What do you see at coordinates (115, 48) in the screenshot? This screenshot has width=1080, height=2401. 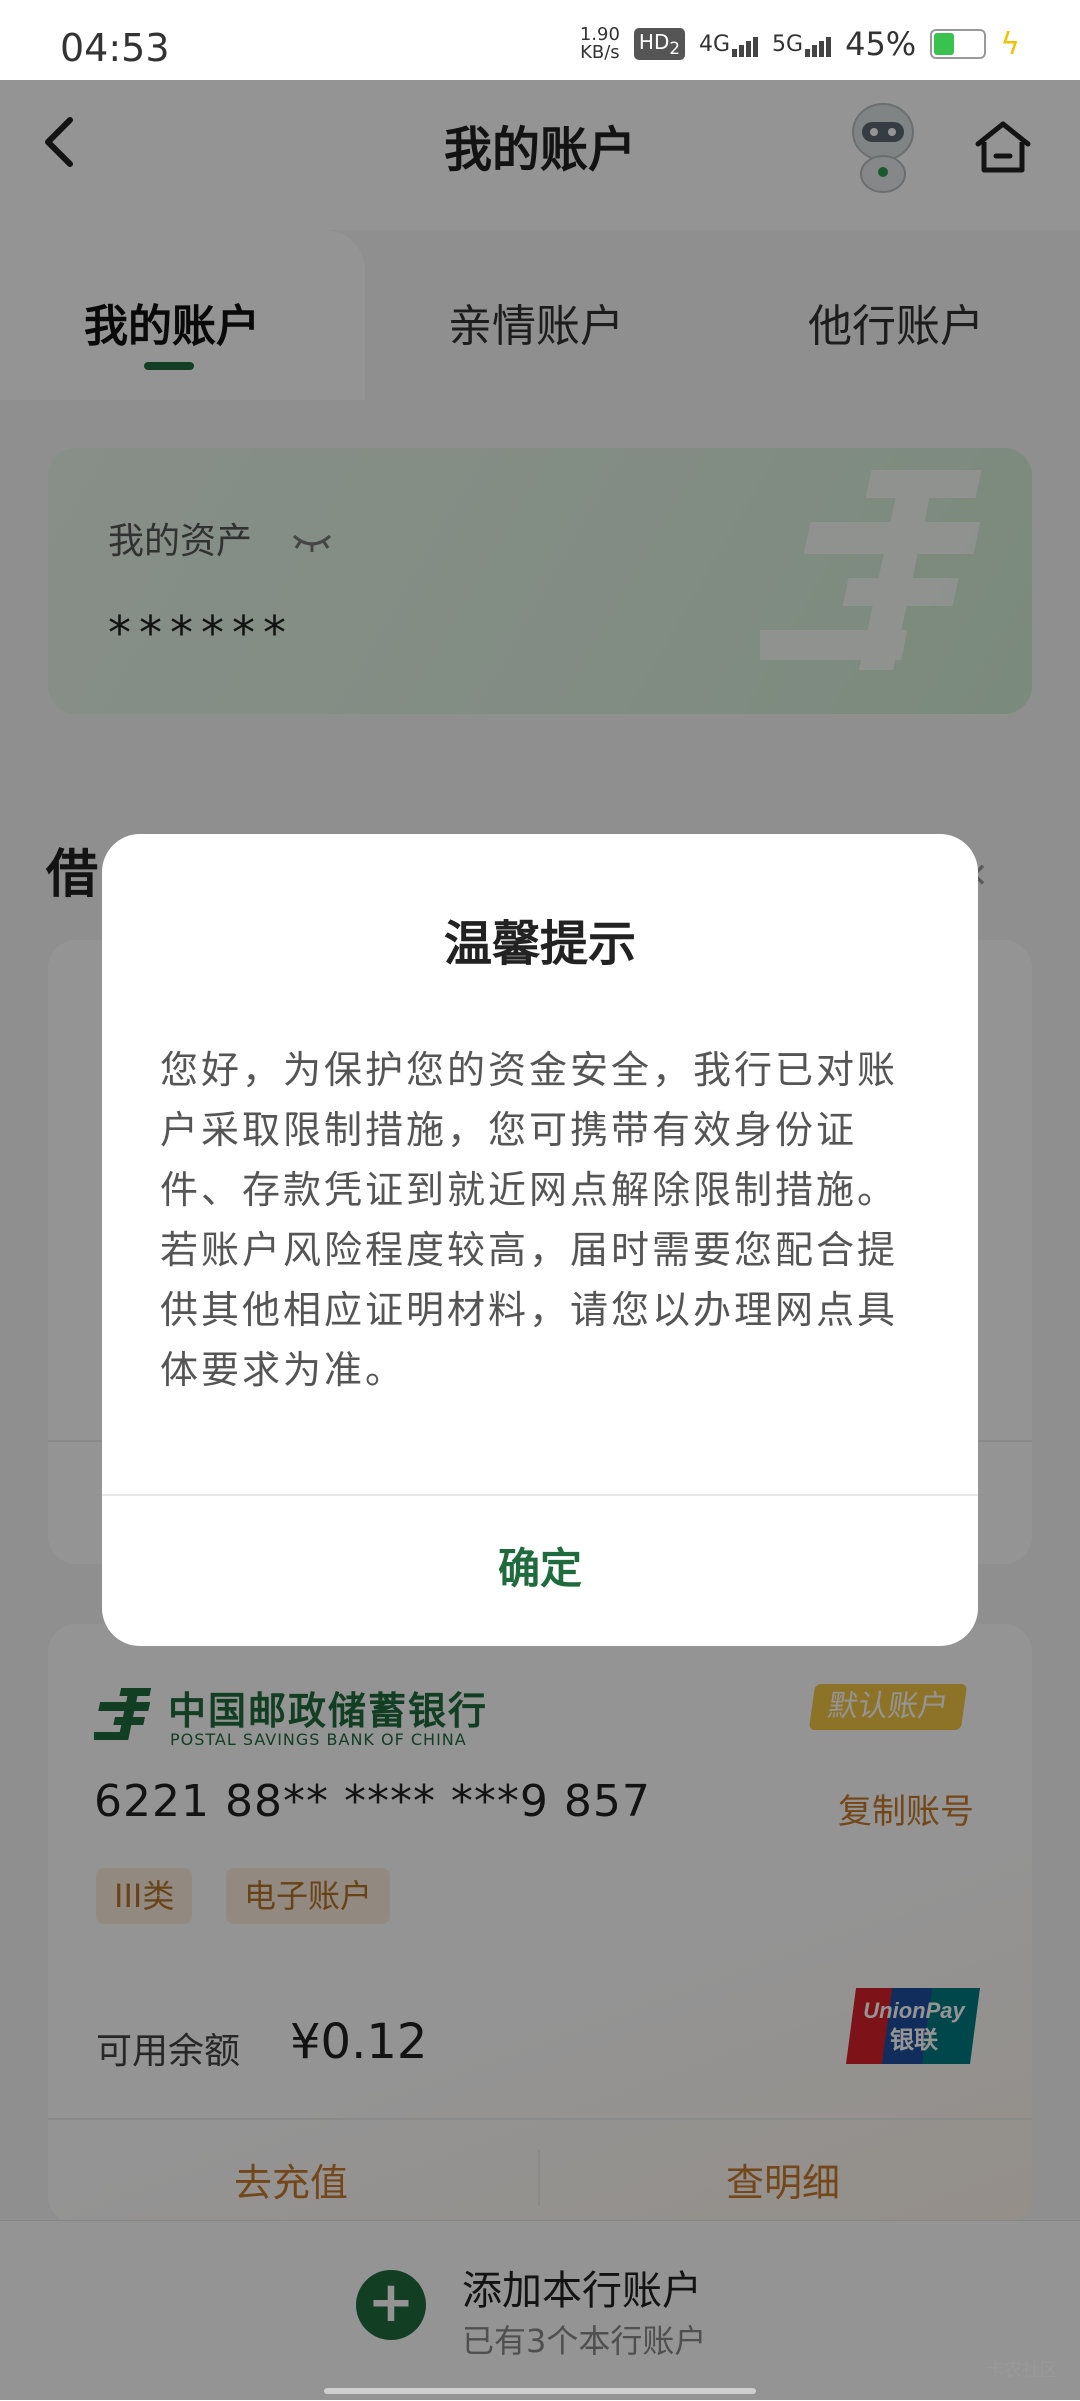 I see `status-time: 04:53` at bounding box center [115, 48].